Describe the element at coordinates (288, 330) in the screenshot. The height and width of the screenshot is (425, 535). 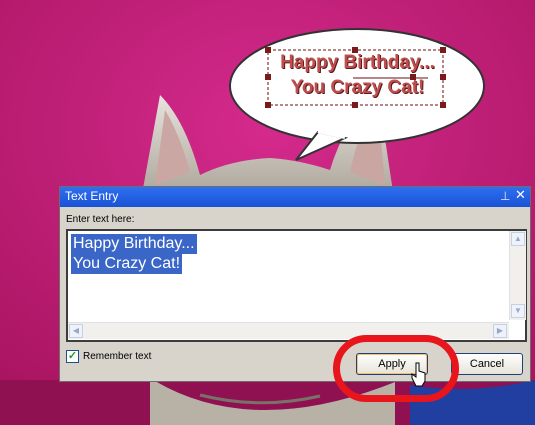
I see `horizontal-scrollbar: ◀ ▶` at that location.